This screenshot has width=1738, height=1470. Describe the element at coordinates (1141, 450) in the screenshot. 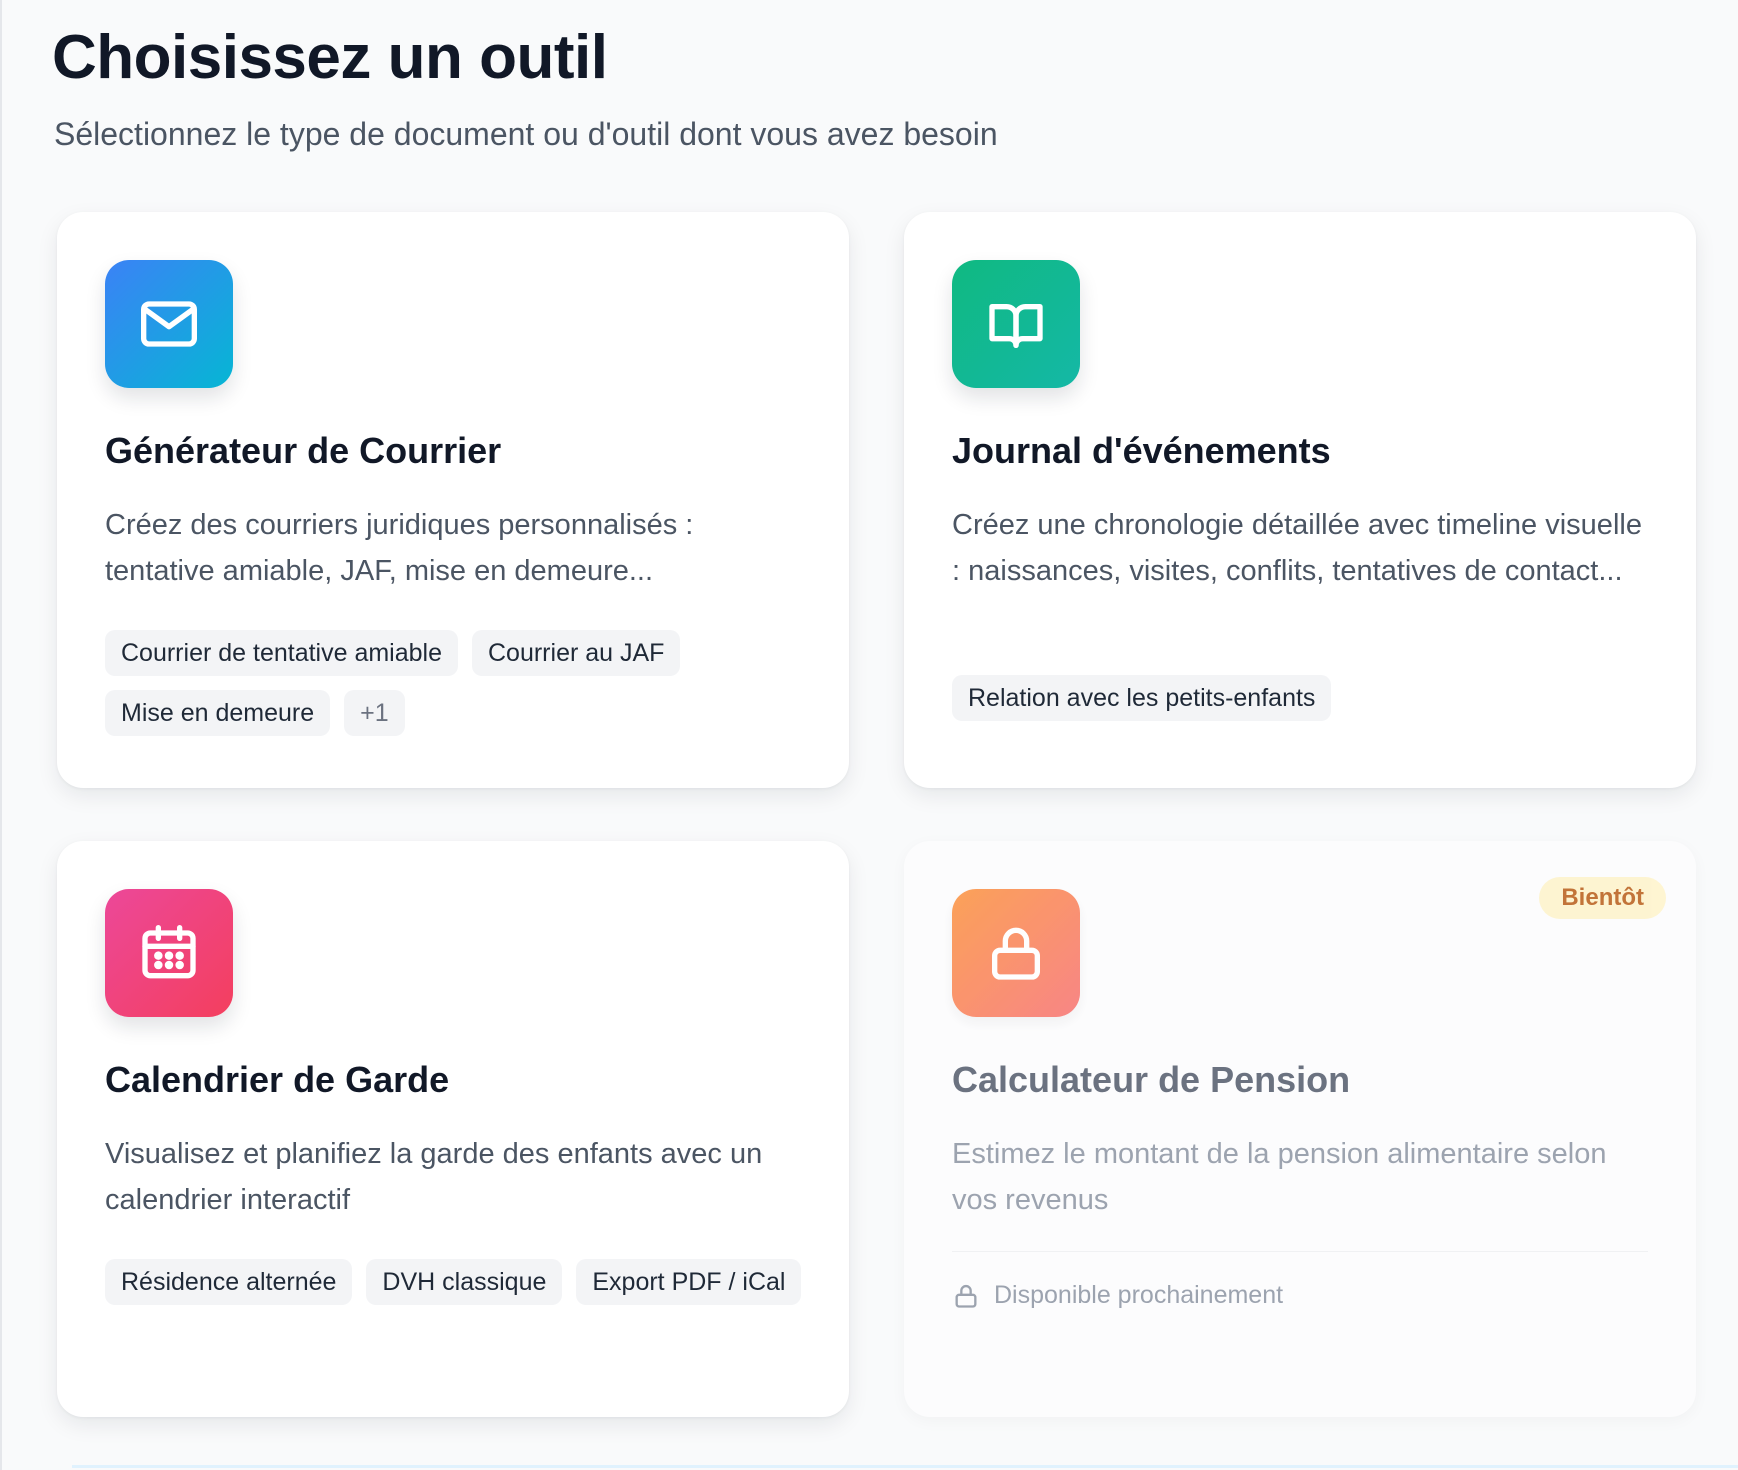

I see `card-title: Journal d'événements` at that location.